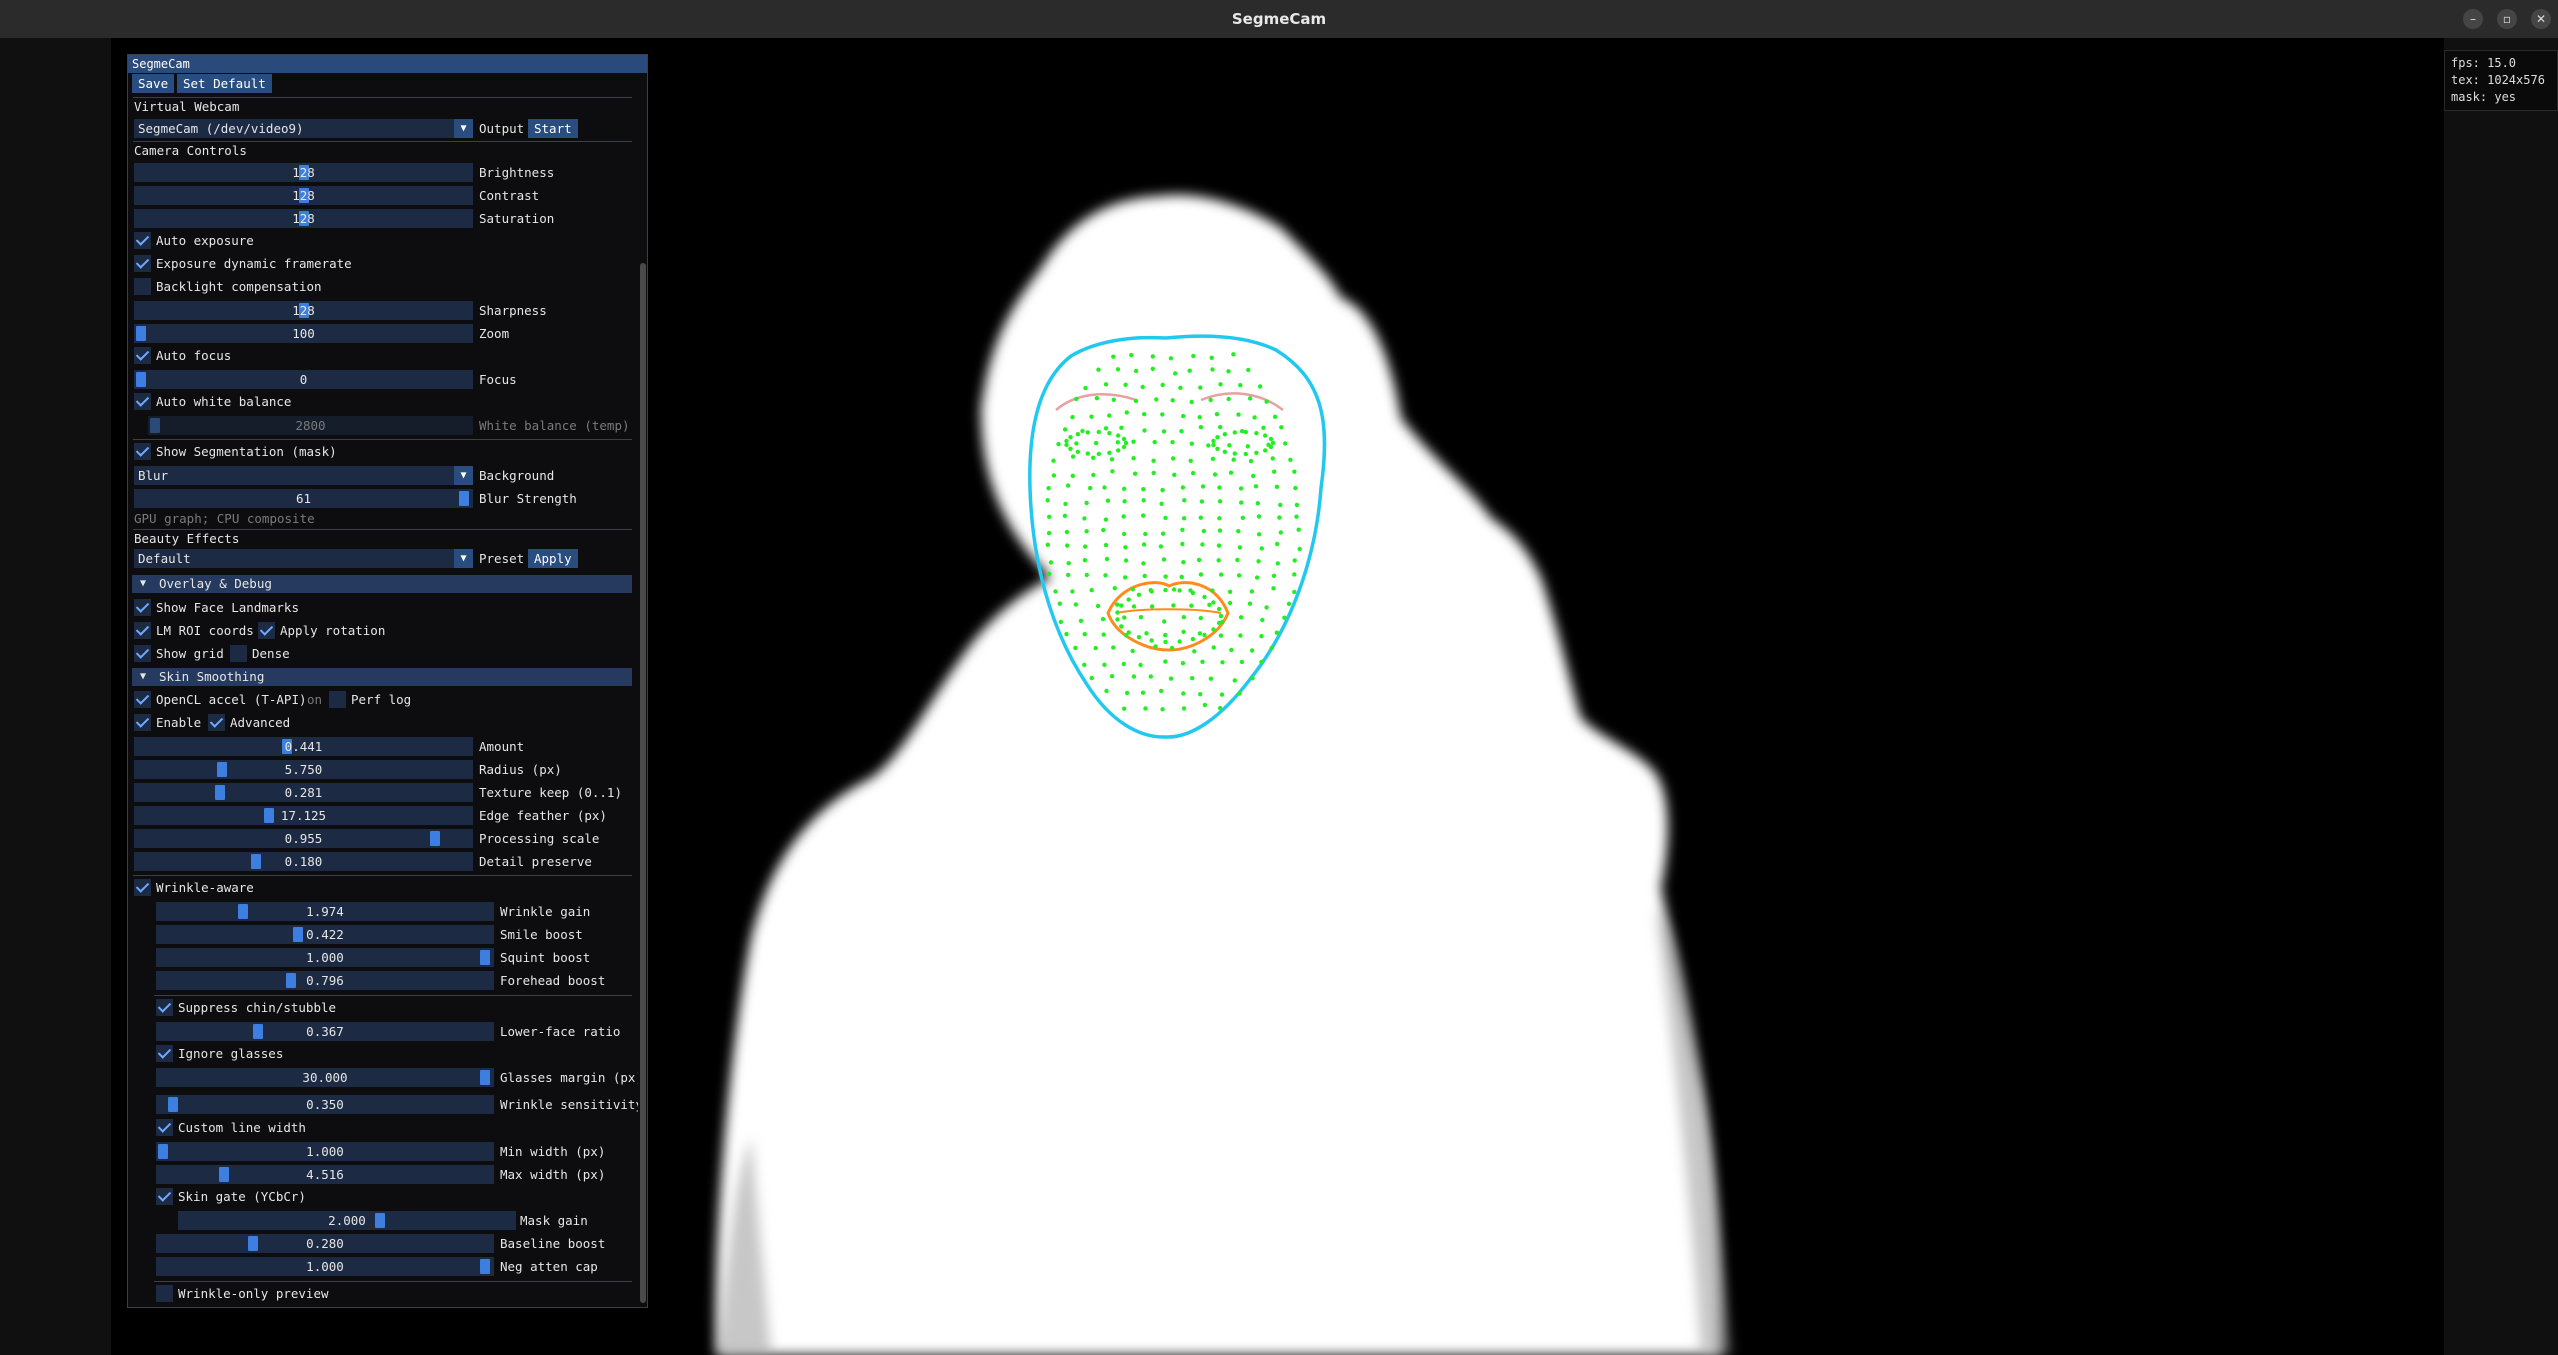 The image size is (2558, 1355). I want to click on focus-slider: 0, so click(303, 379).